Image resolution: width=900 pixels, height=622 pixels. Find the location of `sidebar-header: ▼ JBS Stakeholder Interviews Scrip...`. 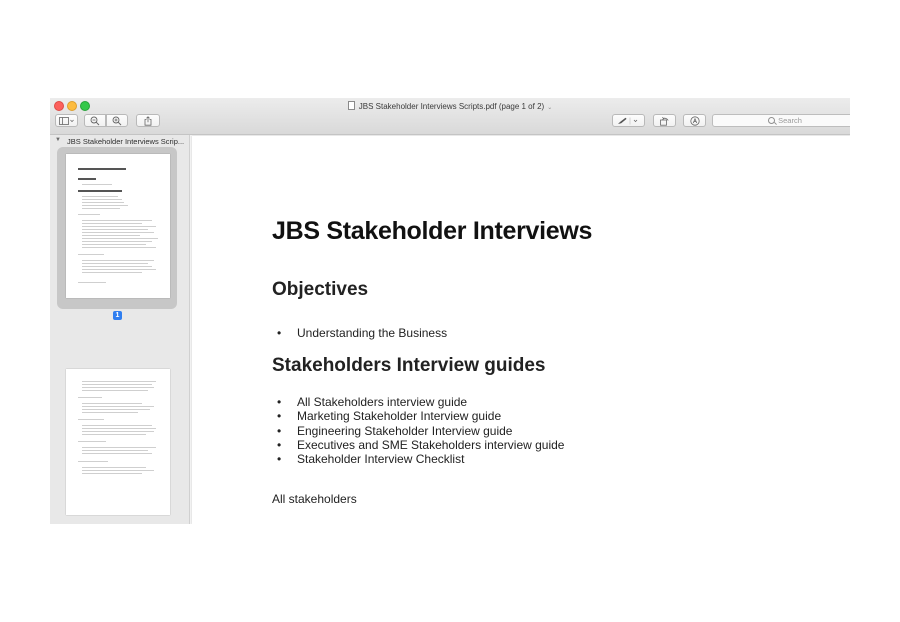

sidebar-header: ▼ JBS Stakeholder Interviews Scrip... is located at coordinates (120, 141).